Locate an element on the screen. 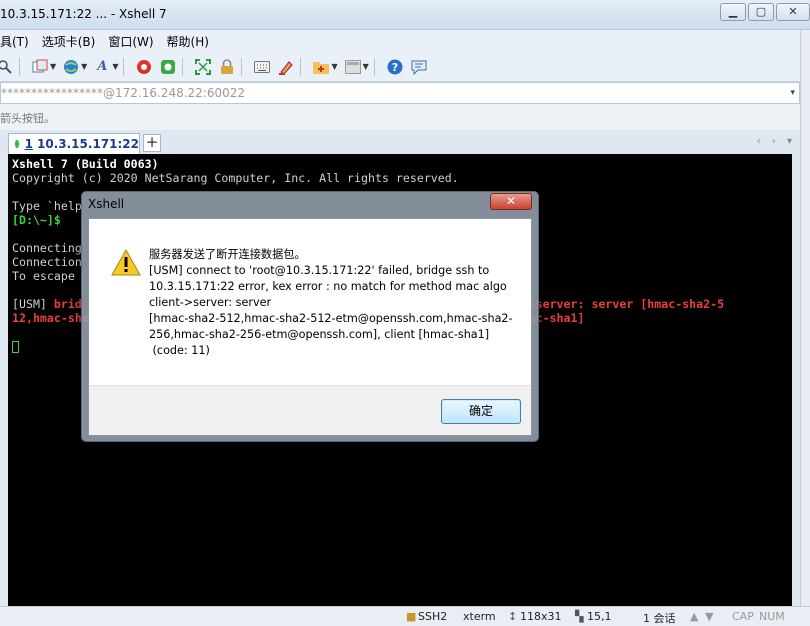 This screenshot has height=626, width=810. ok-button: 确定 is located at coordinates (481, 411).